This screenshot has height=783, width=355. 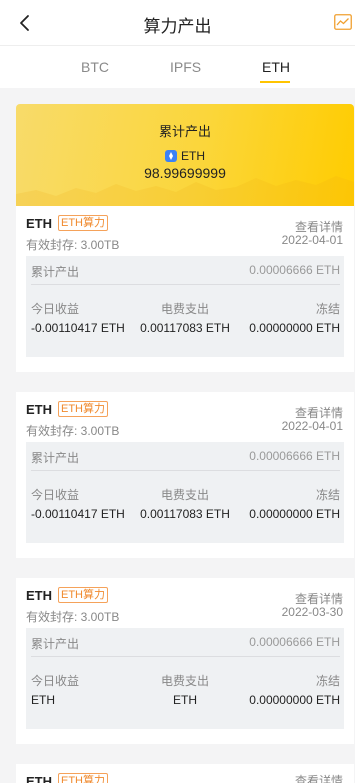 What do you see at coordinates (276, 67) in the screenshot?
I see `tab-eth: ETH` at bounding box center [276, 67].